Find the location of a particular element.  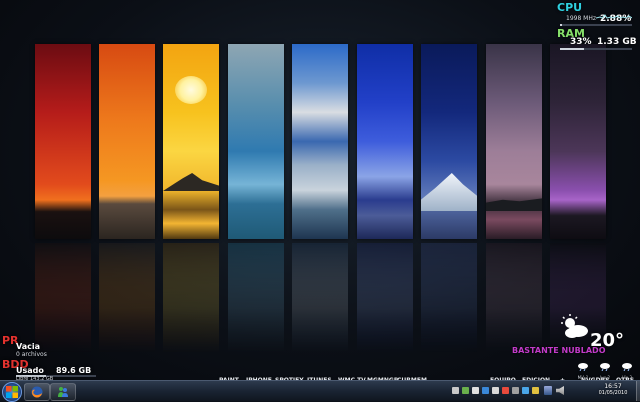

drive1-state: Vacia is located at coordinates (28, 346).